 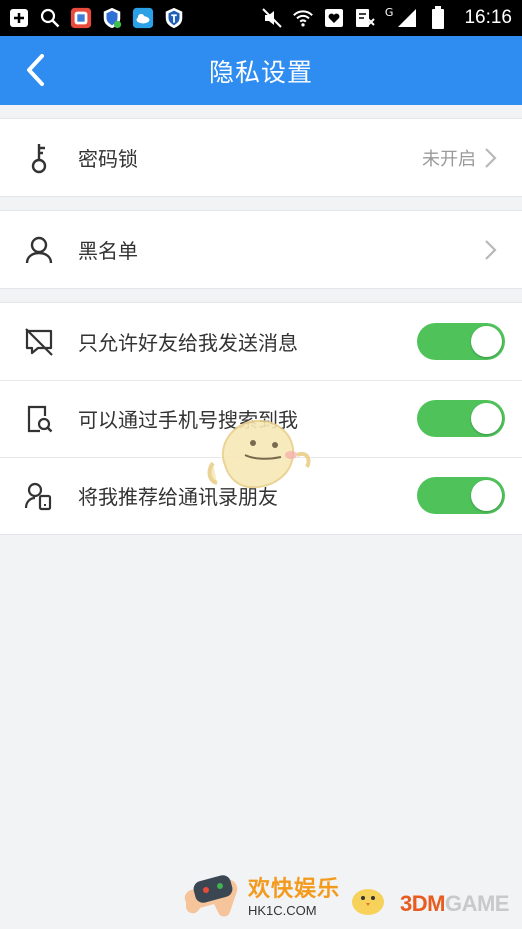 What do you see at coordinates (81, 18) in the screenshot?
I see `app-store-icon` at bounding box center [81, 18].